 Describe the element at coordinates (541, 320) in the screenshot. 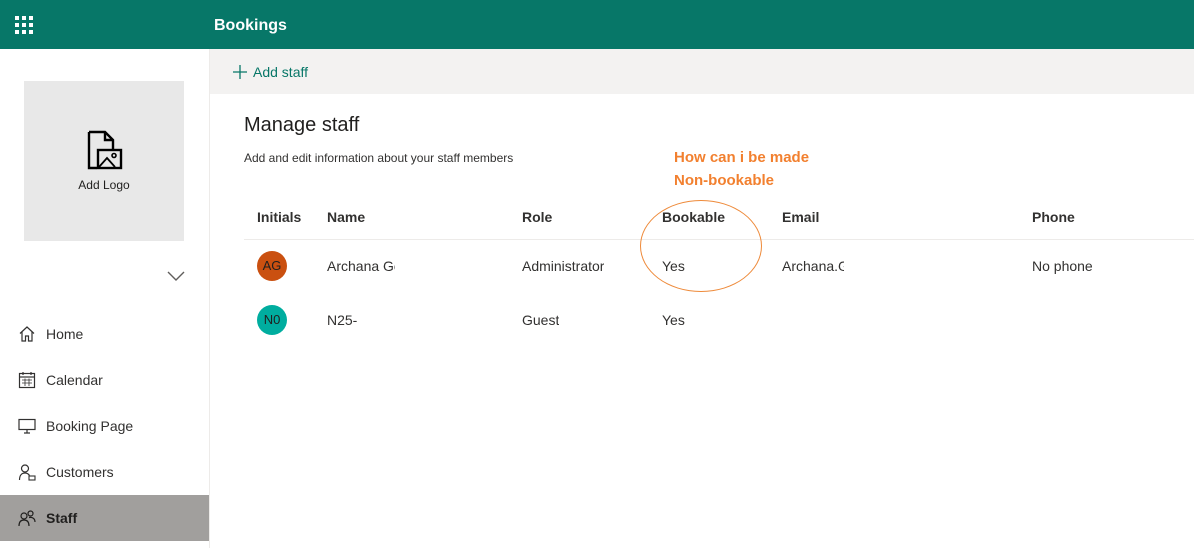

I see `staff-role: Guest` at that location.